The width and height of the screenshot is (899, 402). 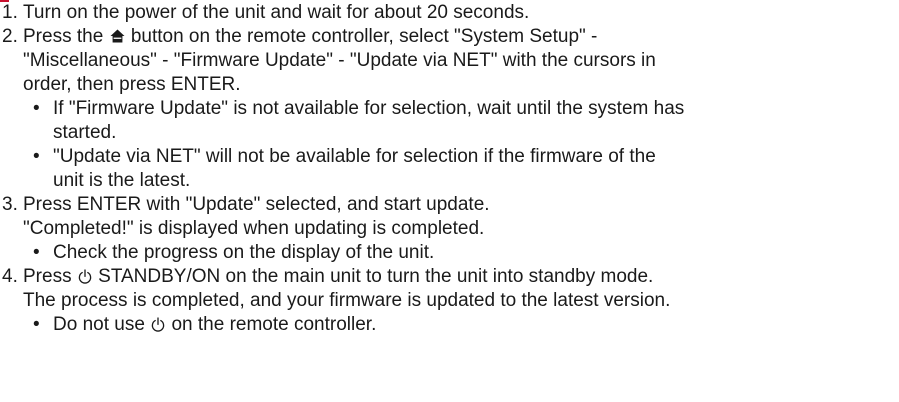 I want to click on note-text: unit is the latest., so click(x=122, y=180).